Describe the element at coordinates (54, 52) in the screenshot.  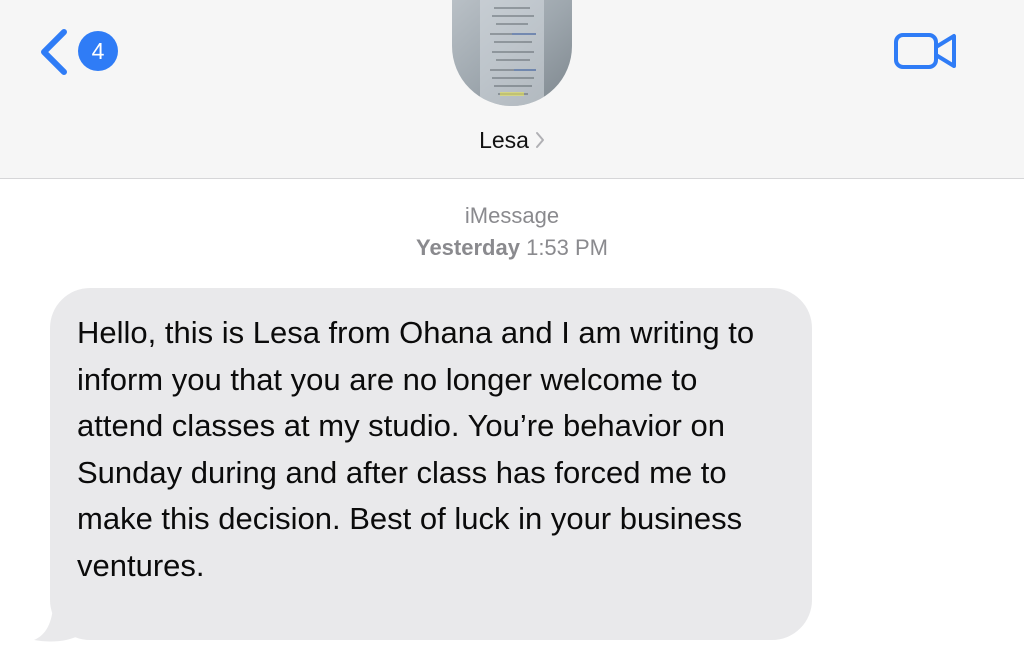
I see `chevron-left-icon` at that location.